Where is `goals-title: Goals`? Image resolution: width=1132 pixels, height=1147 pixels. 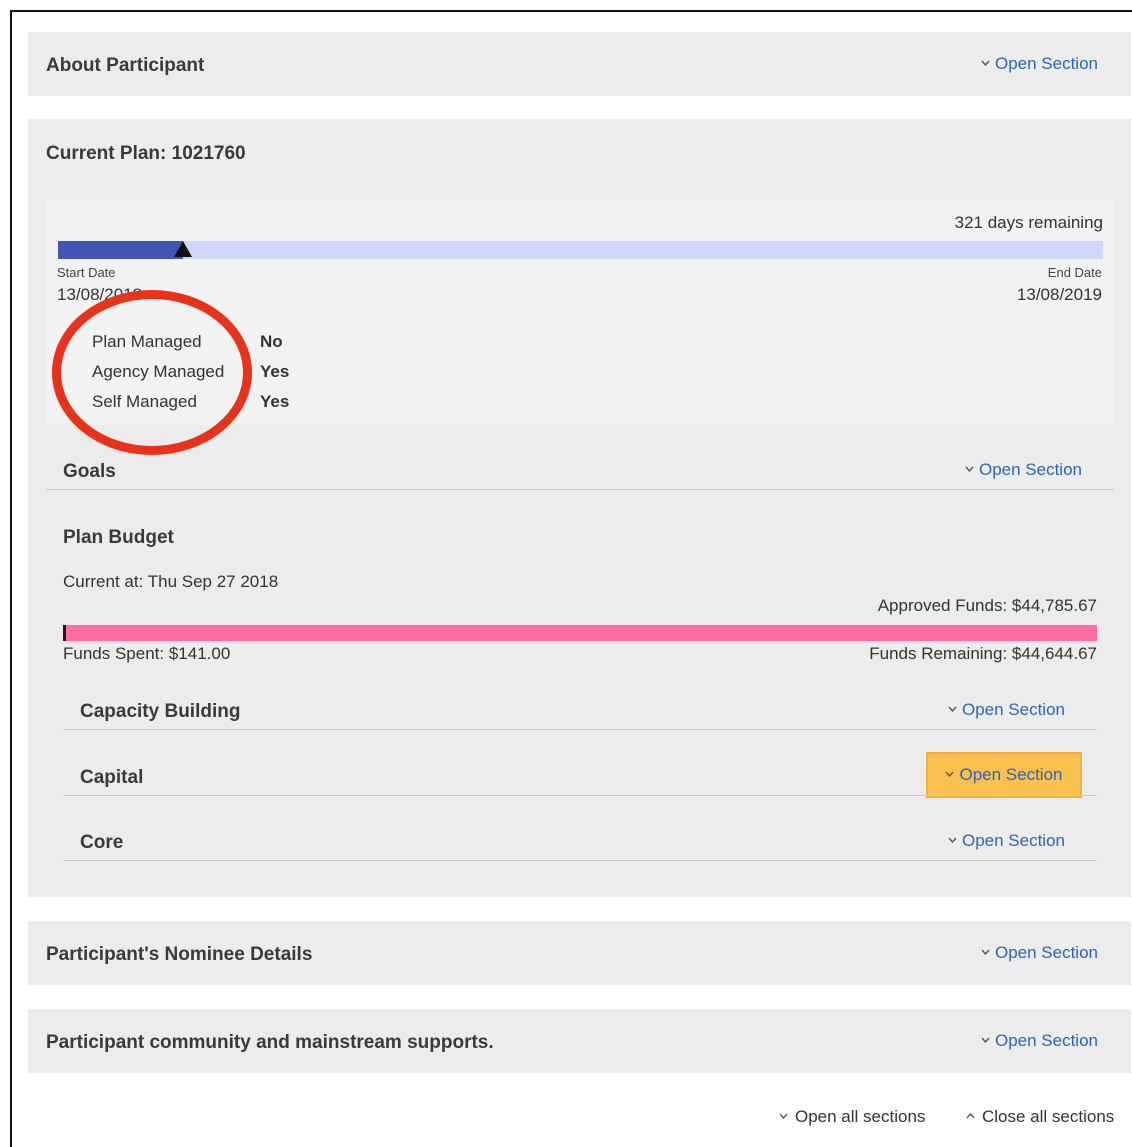 goals-title: Goals is located at coordinates (89, 471).